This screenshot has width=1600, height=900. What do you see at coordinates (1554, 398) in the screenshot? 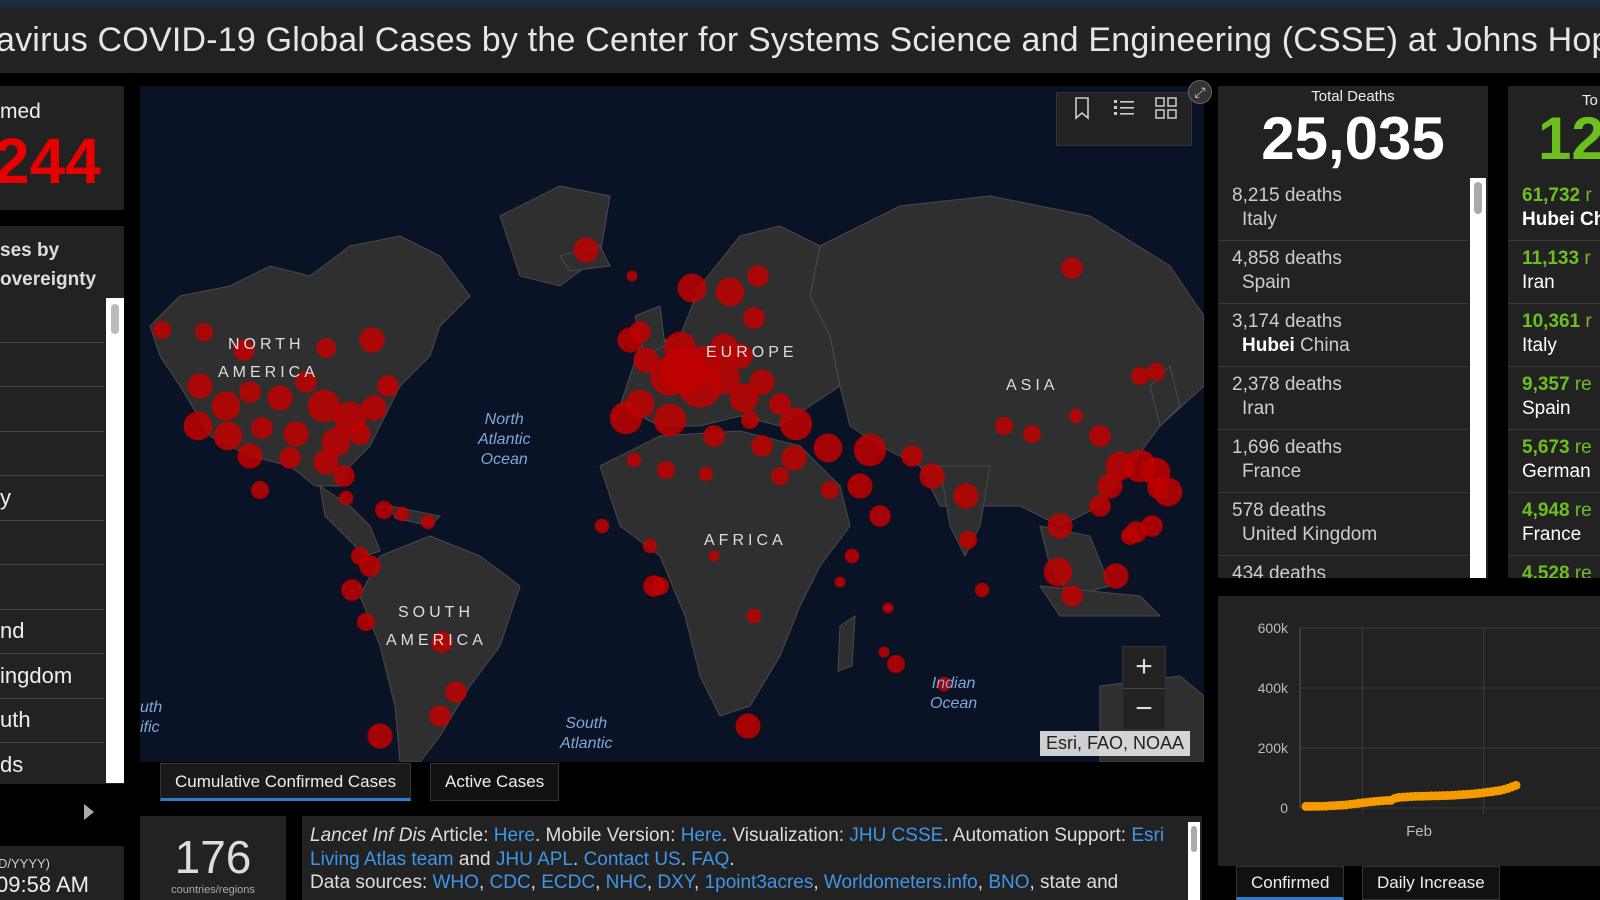
I see `list-item: 9,357 re Spain` at bounding box center [1554, 398].